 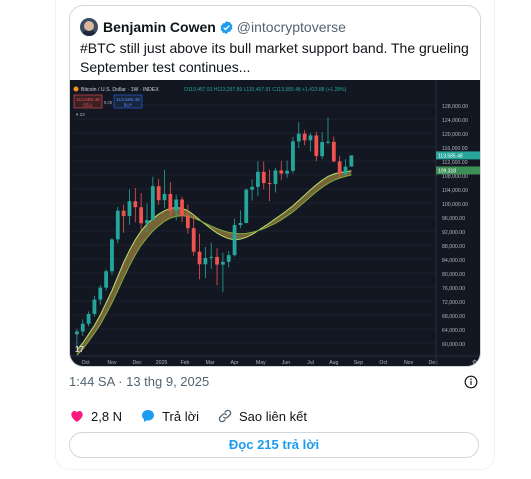 What do you see at coordinates (286, 363) in the screenshot?
I see `x-tick-label: Jun` at bounding box center [286, 363].